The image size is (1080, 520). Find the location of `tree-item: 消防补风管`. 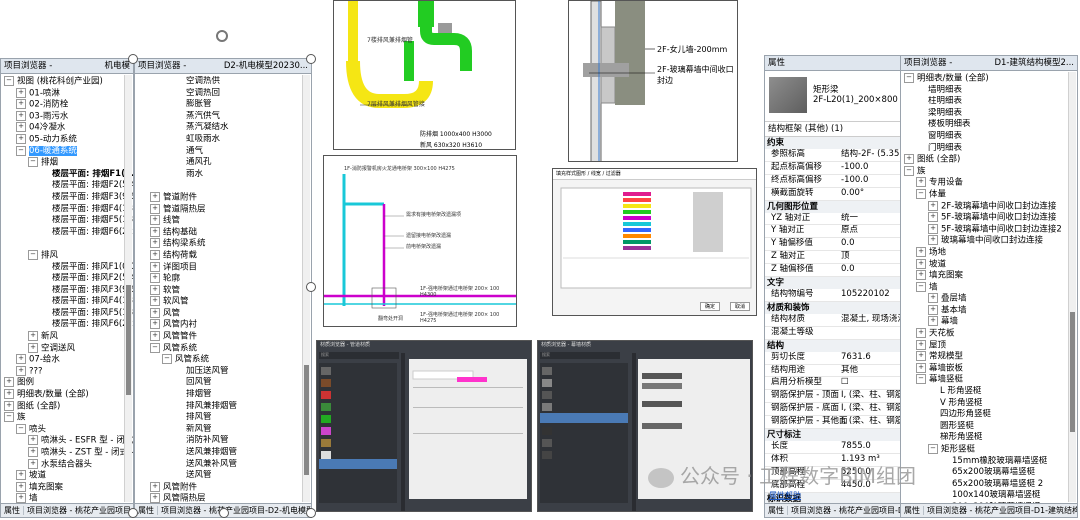

tree-item: 消防补风管 is located at coordinates (223, 441).